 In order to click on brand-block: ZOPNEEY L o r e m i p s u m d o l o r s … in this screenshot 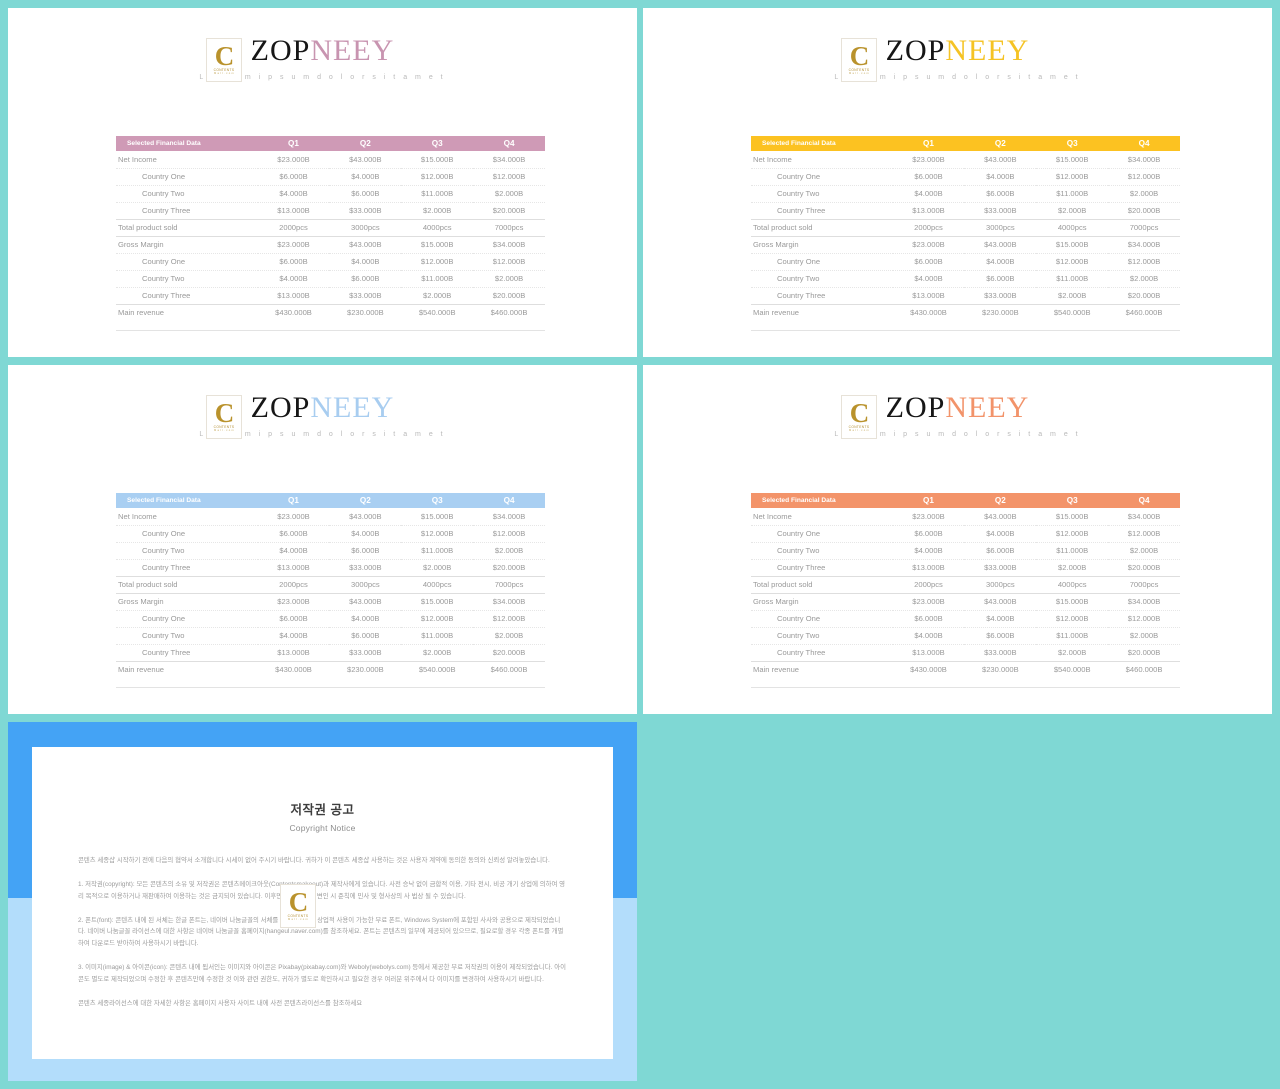, I will do `click(957, 57)`.